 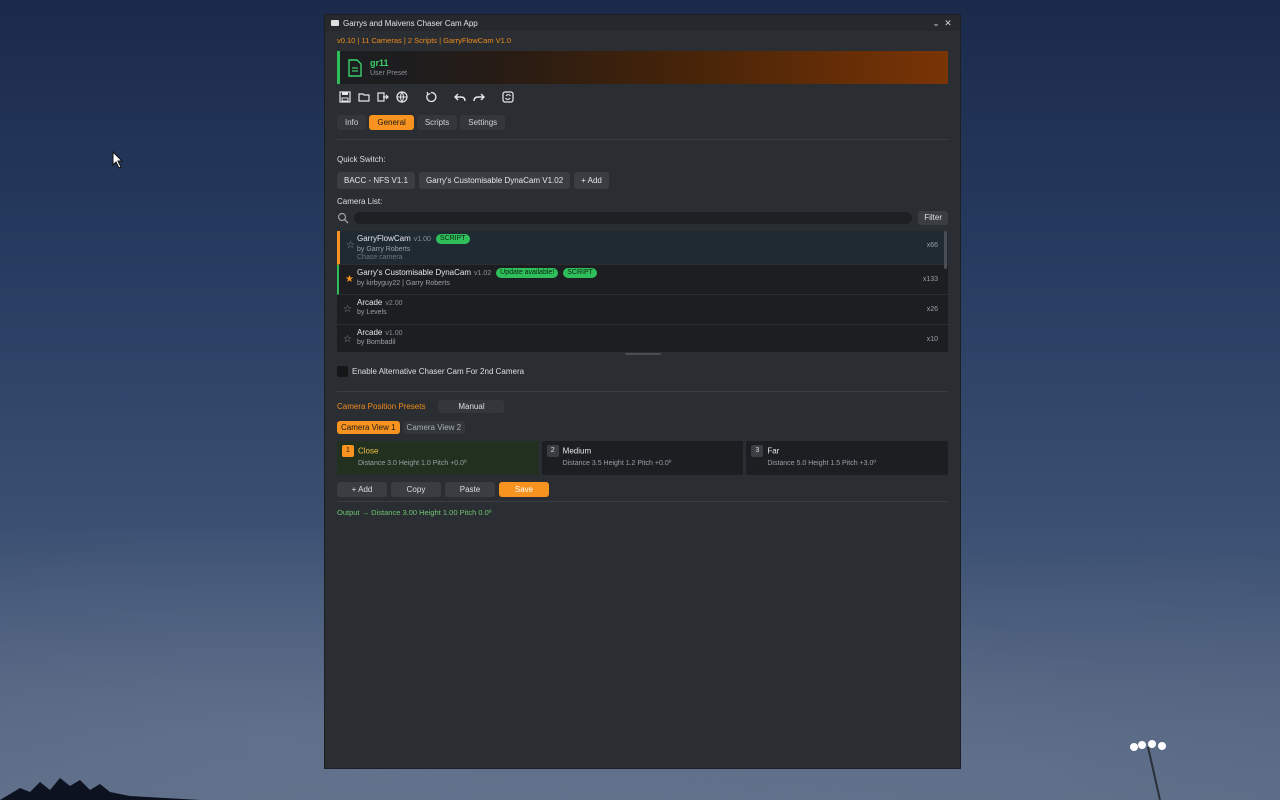 What do you see at coordinates (470, 489) in the screenshot?
I see `paste-button: Paste` at bounding box center [470, 489].